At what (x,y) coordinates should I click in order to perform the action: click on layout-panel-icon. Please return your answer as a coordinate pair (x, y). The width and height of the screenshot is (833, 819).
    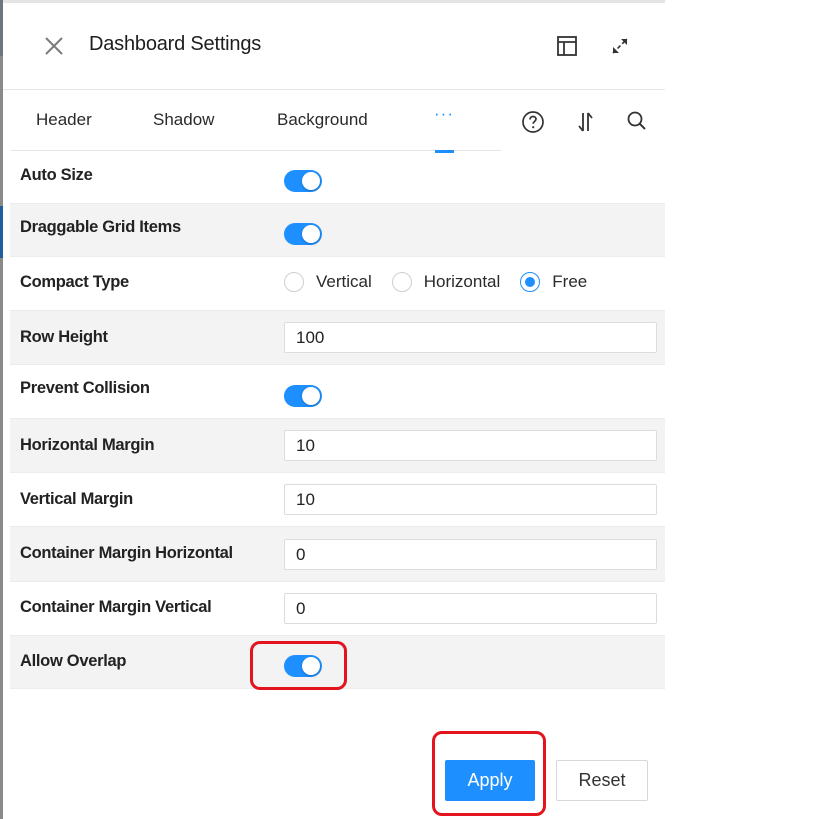
    Looking at the image, I should click on (567, 46).